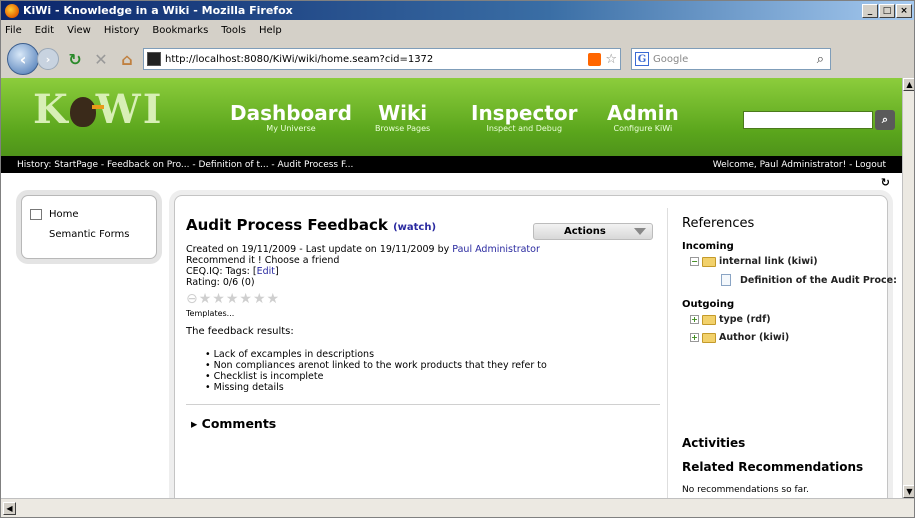  I want to click on back-button: ‹, so click(23, 59).